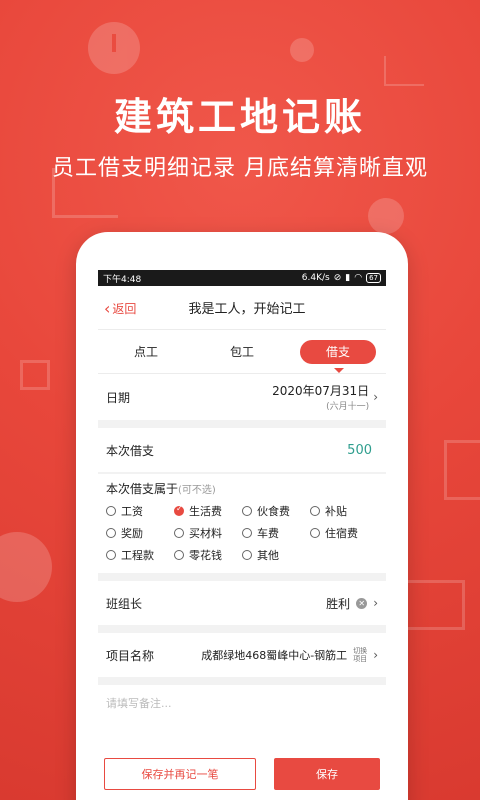 Image resolution: width=480 pixels, height=800 pixels. Describe the element at coordinates (146, 352) in the screenshot. I see `tab-daily-work: 点工` at that location.